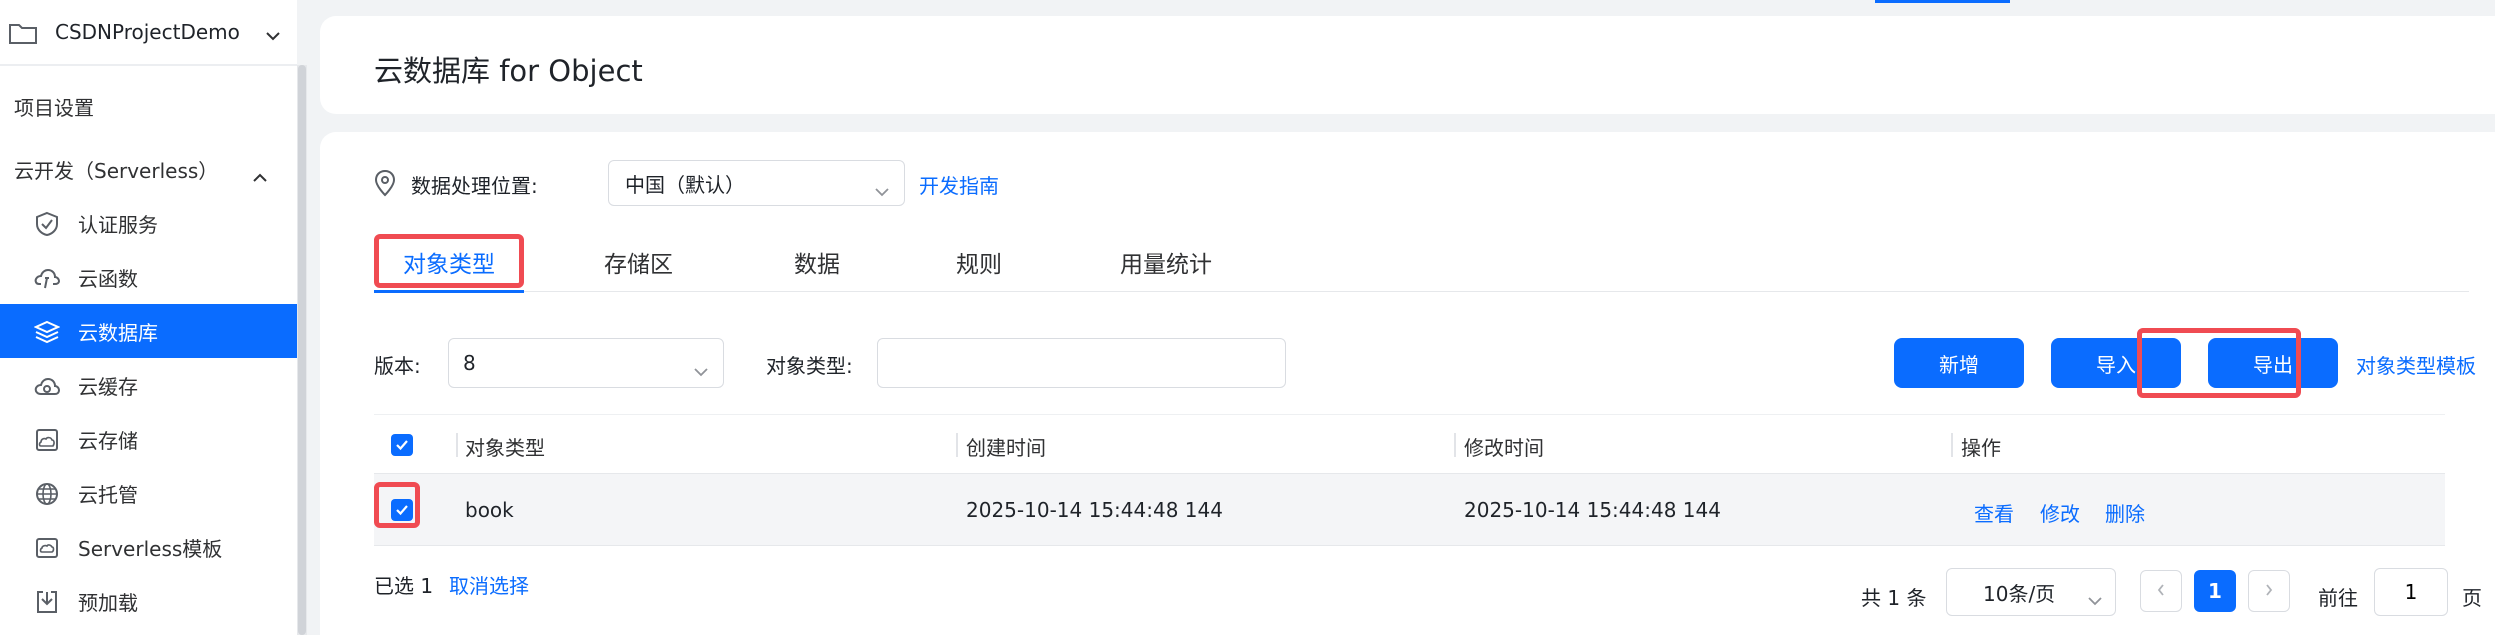  Describe the element at coordinates (1421, 262) in the screenshot. I see `tab-bar: 对象类型 存储区 数据 规则 用量统计` at that location.